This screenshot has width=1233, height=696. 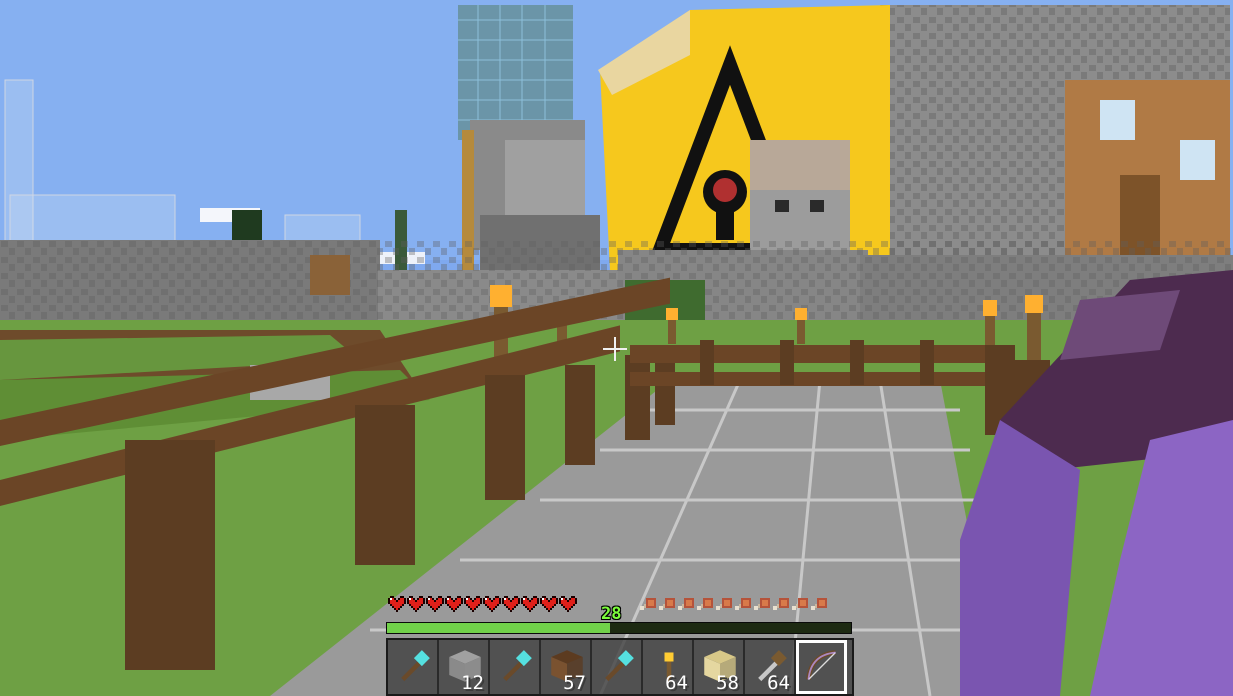 I want to click on enchanted-bow-icon, so click(x=821, y=665).